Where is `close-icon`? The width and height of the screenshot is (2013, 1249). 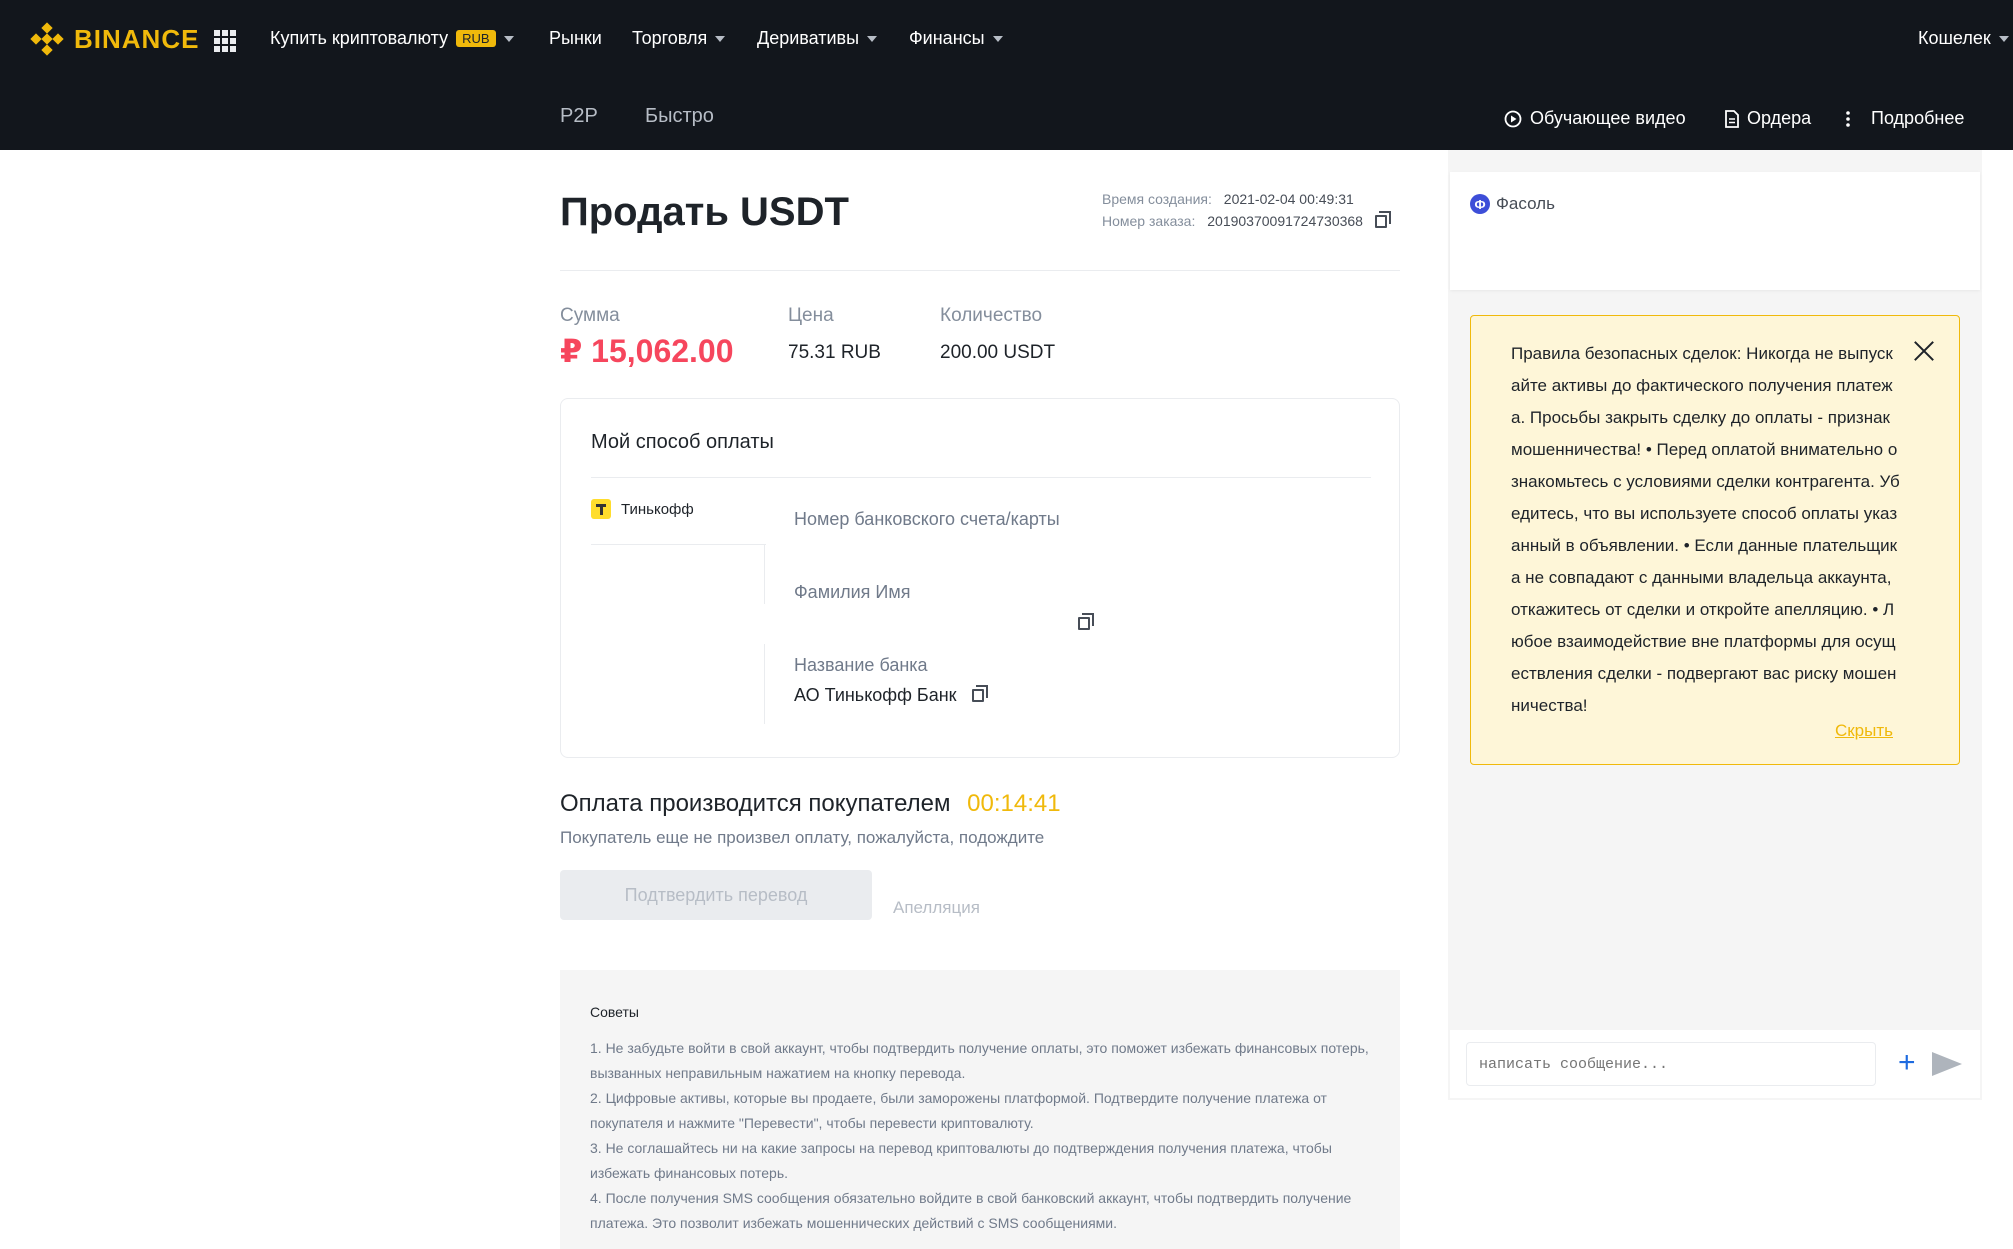 close-icon is located at coordinates (1924, 351).